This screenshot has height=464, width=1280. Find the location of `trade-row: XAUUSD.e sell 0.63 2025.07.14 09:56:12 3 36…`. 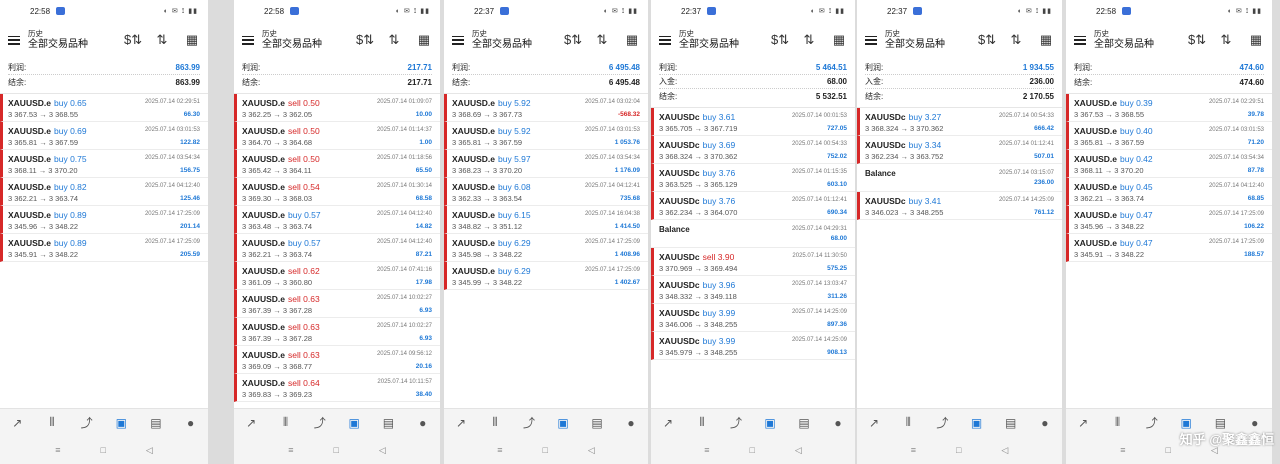

trade-row: XAUUSD.e sell 0.63 2025.07.14 09:56:12 3 36… is located at coordinates (337, 360).